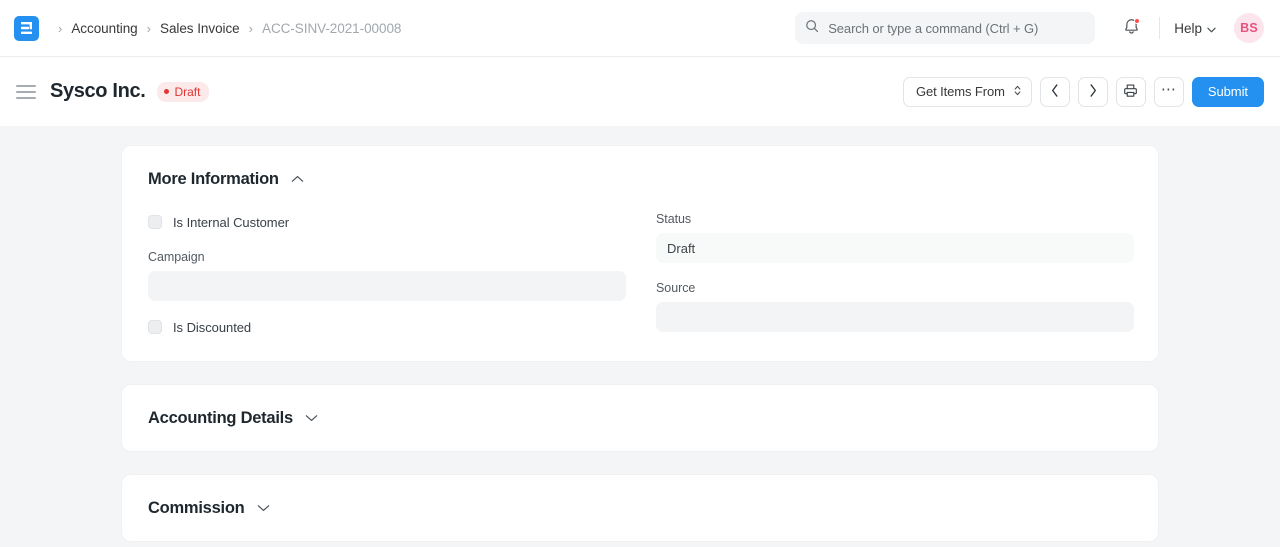  I want to click on field-campaign: Campaign, so click(387, 275).